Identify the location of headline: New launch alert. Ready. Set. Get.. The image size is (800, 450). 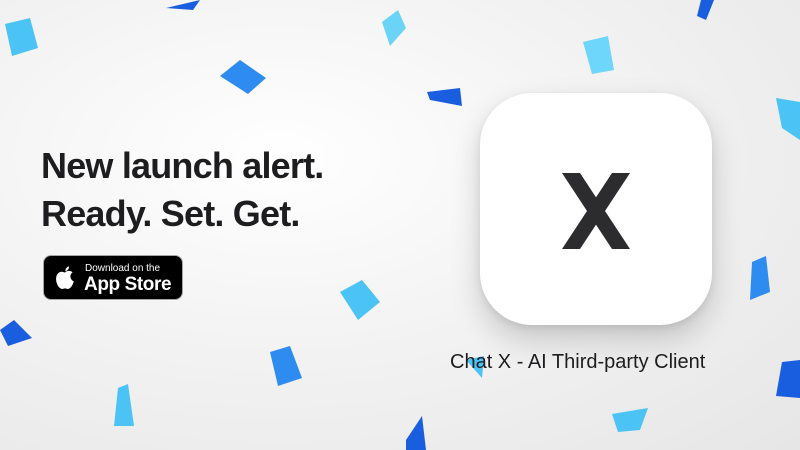
(182, 190).